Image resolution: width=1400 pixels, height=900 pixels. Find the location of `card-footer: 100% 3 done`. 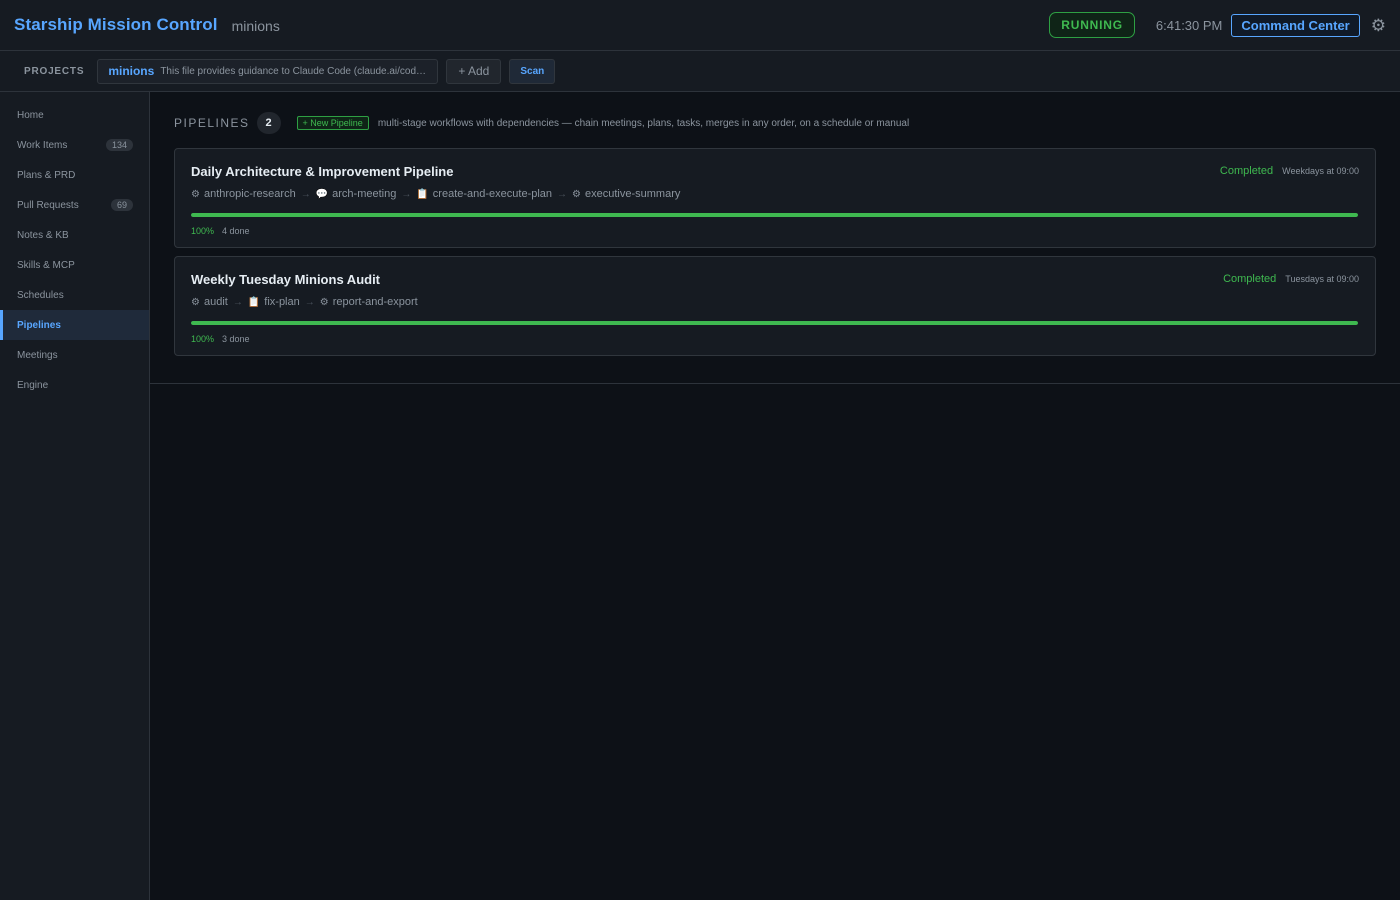

card-footer: 100% 3 done is located at coordinates (775, 339).